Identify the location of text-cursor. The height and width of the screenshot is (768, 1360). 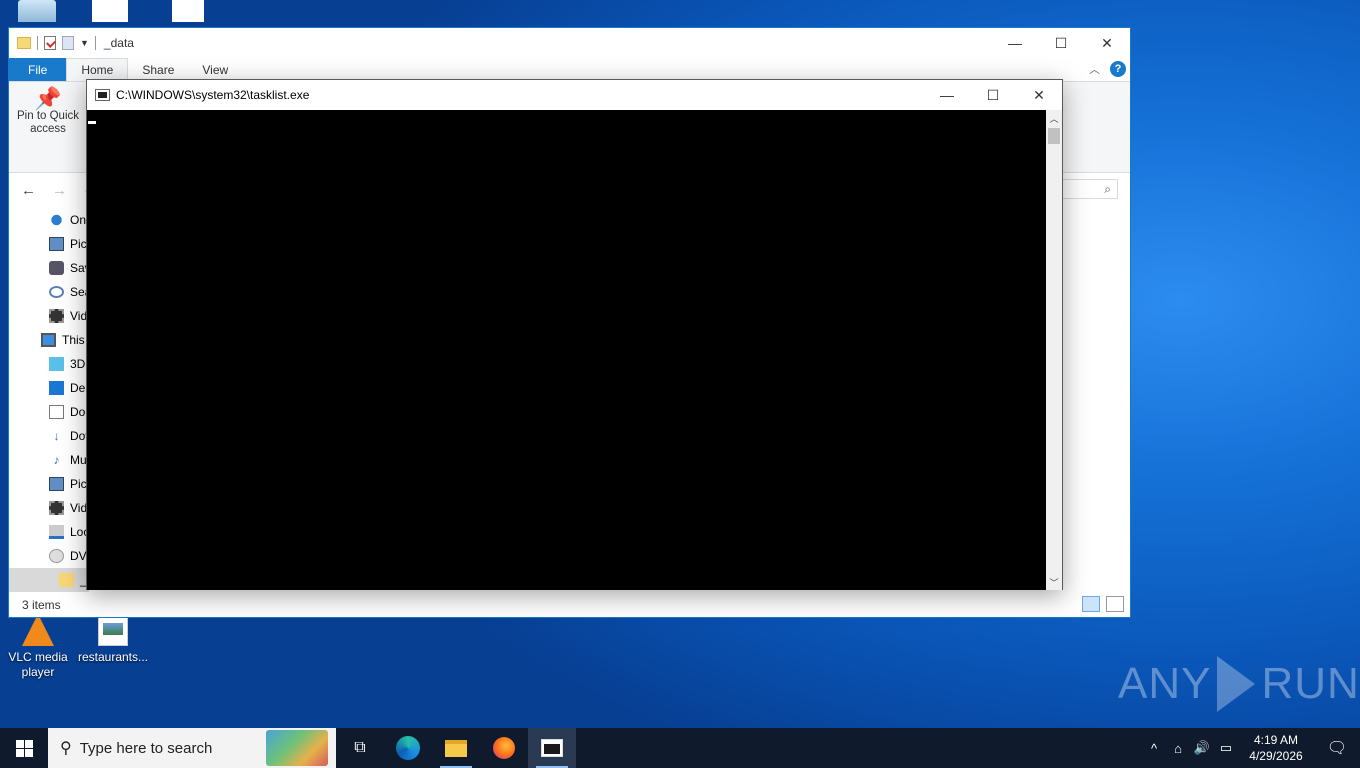
(92, 122).